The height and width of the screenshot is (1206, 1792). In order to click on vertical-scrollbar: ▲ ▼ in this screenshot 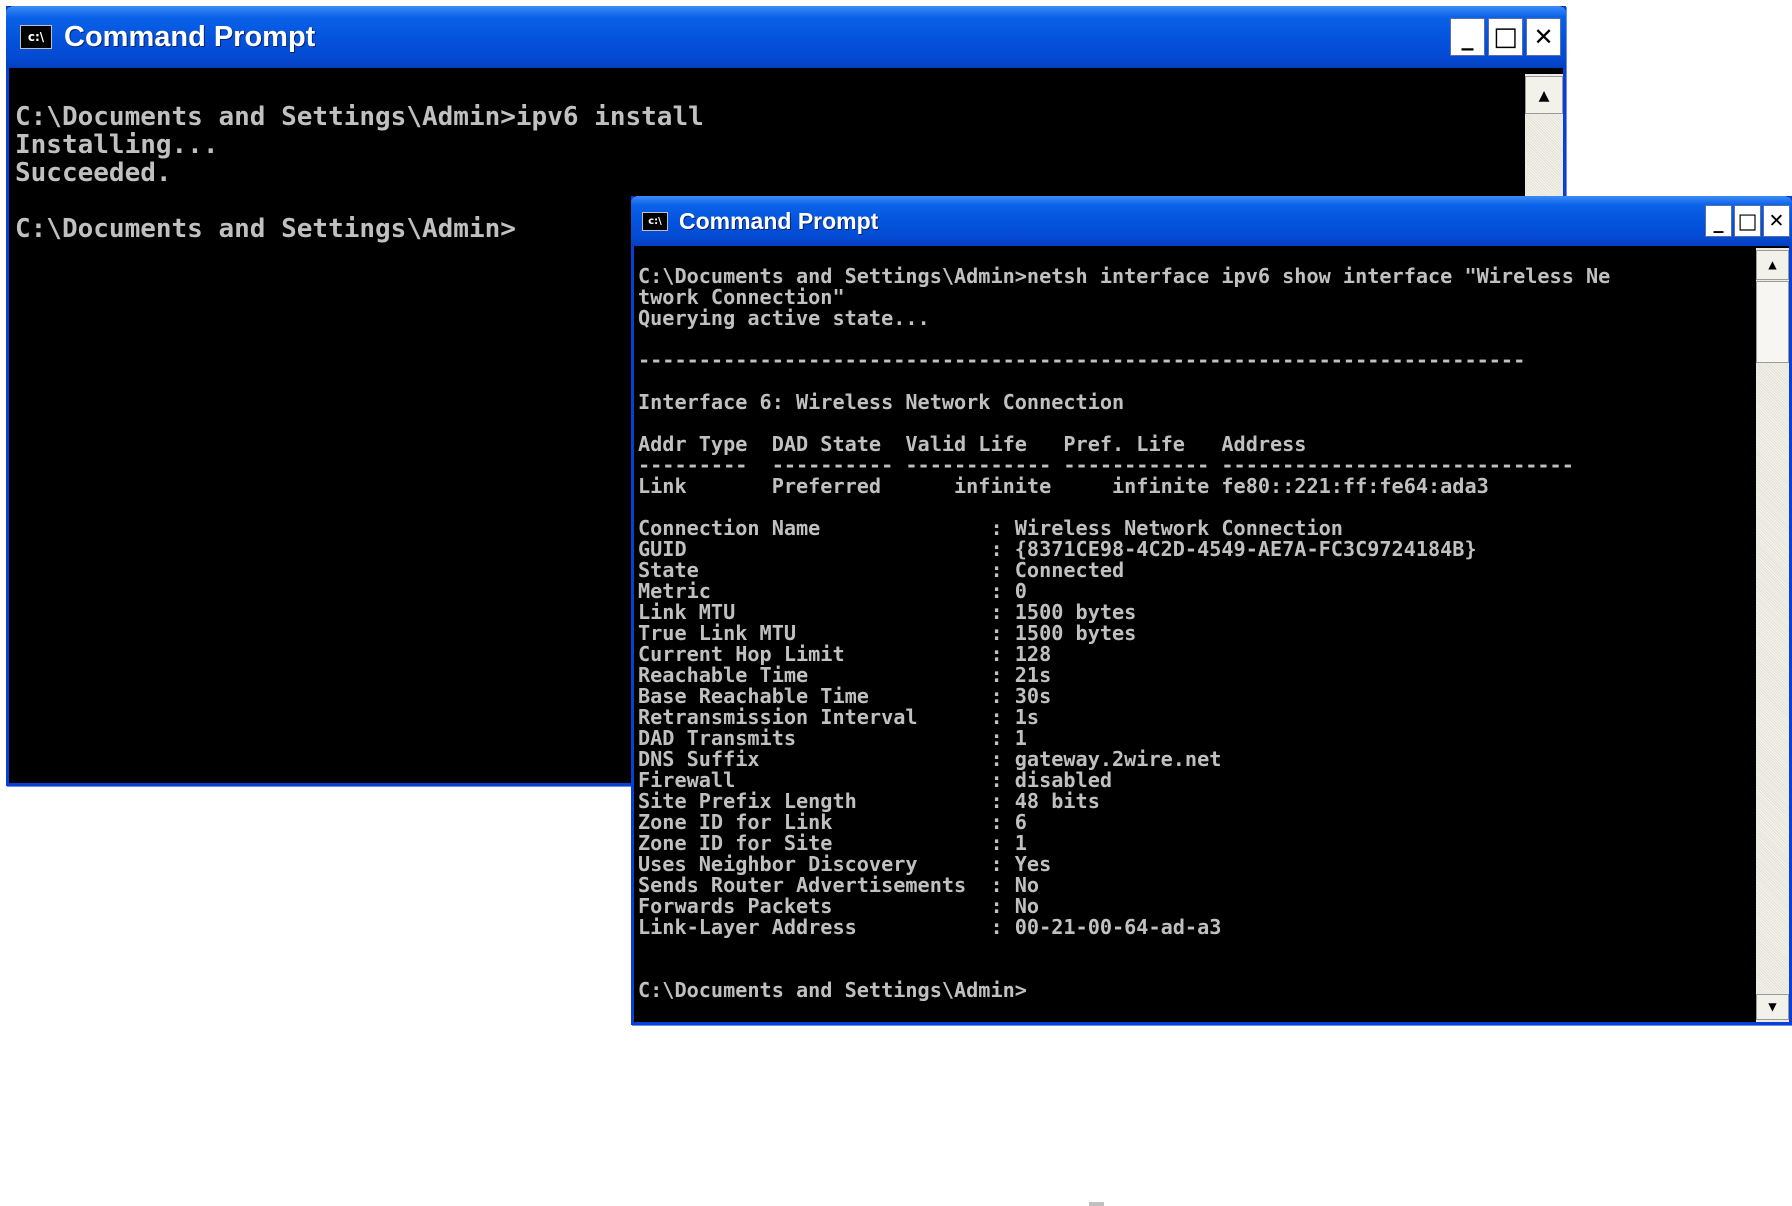, I will do `click(1772, 635)`.